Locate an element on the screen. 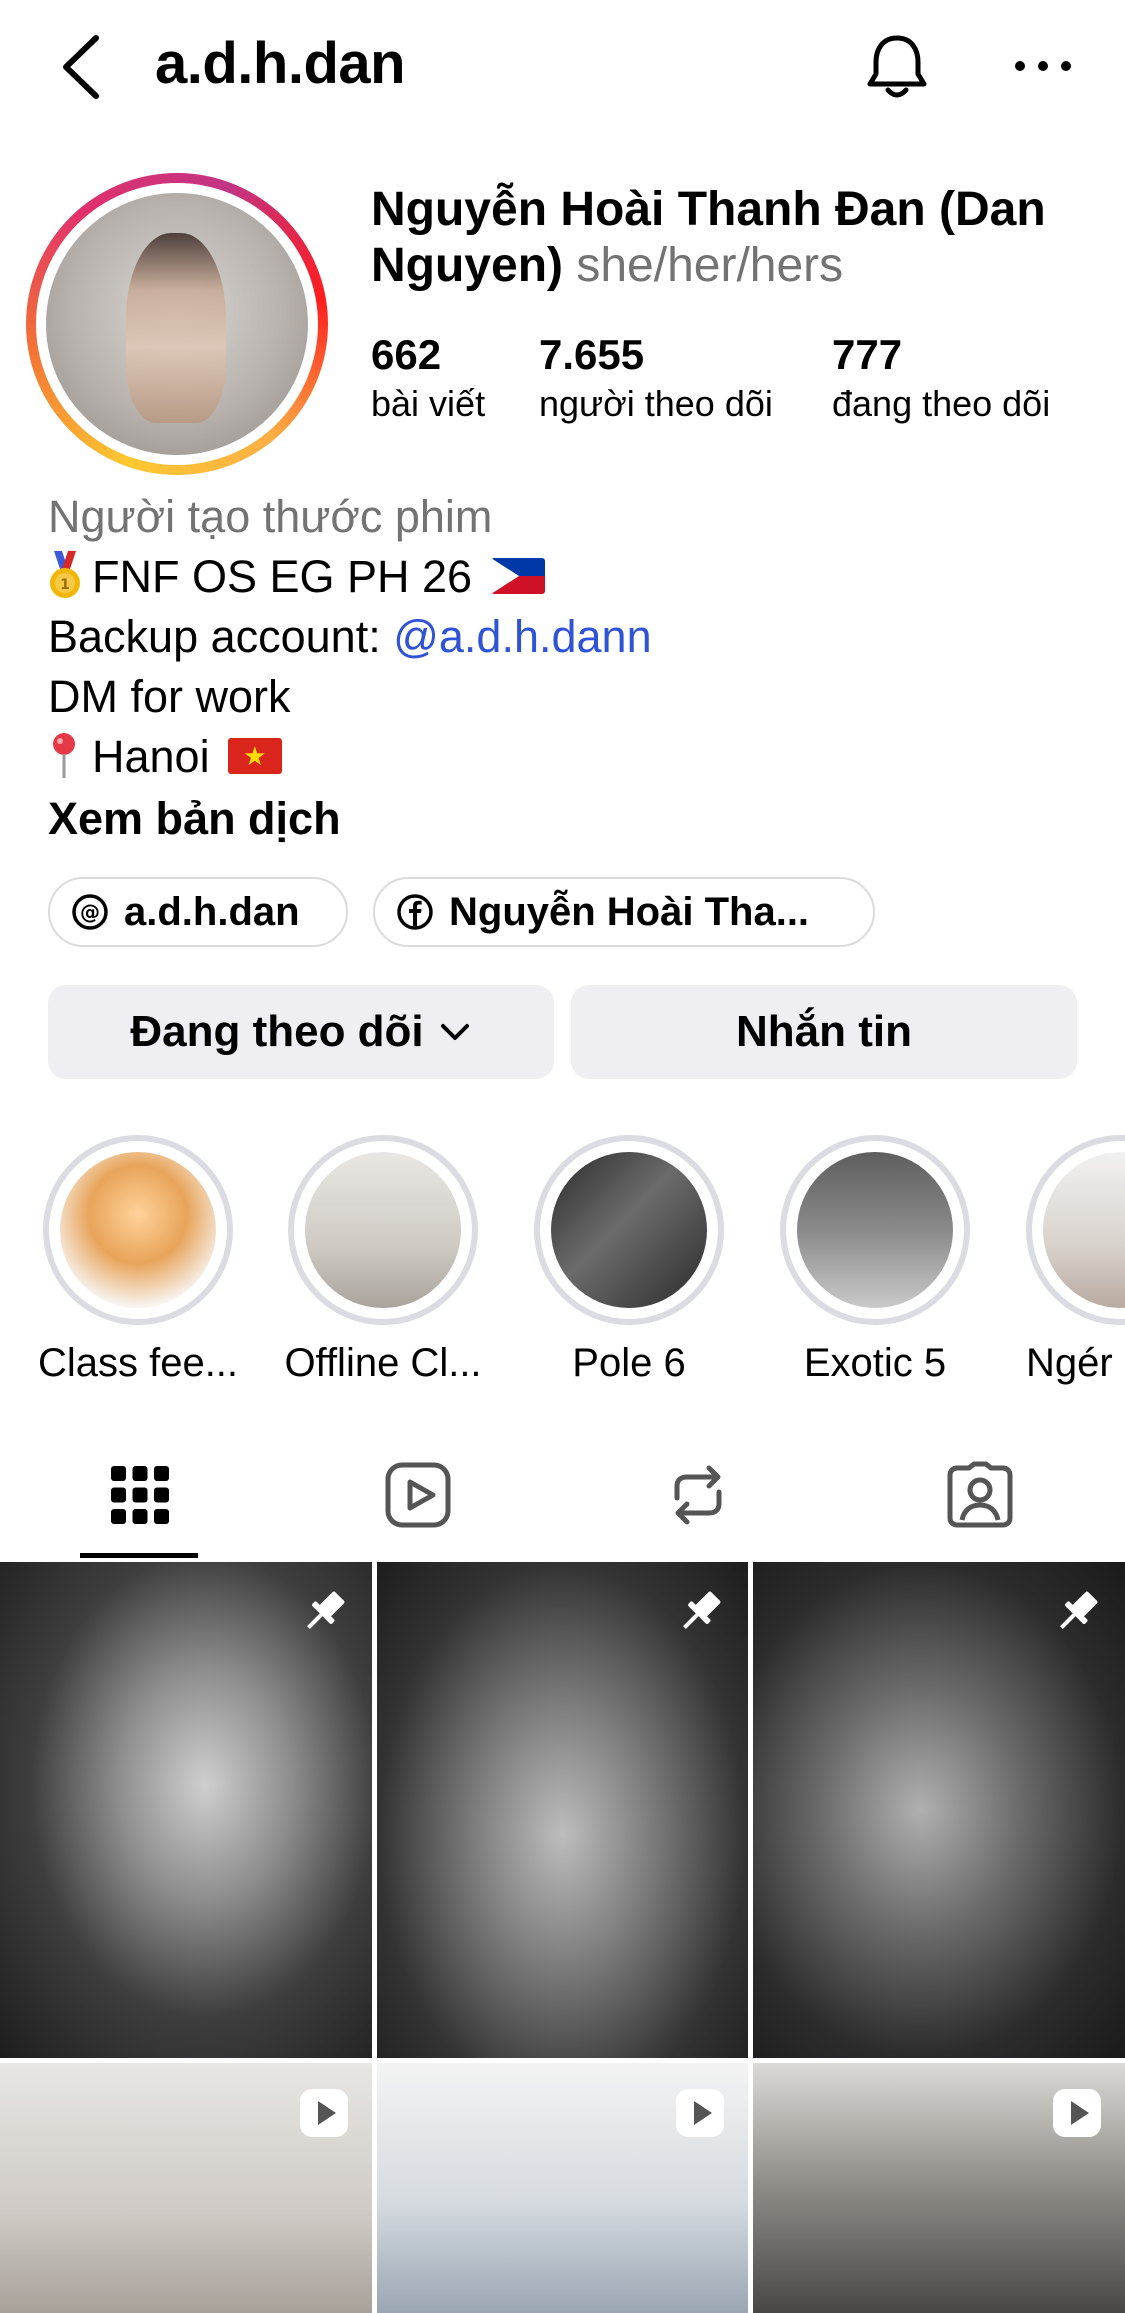  highlight-item: Exotic 5 is located at coordinates (875, 1260).